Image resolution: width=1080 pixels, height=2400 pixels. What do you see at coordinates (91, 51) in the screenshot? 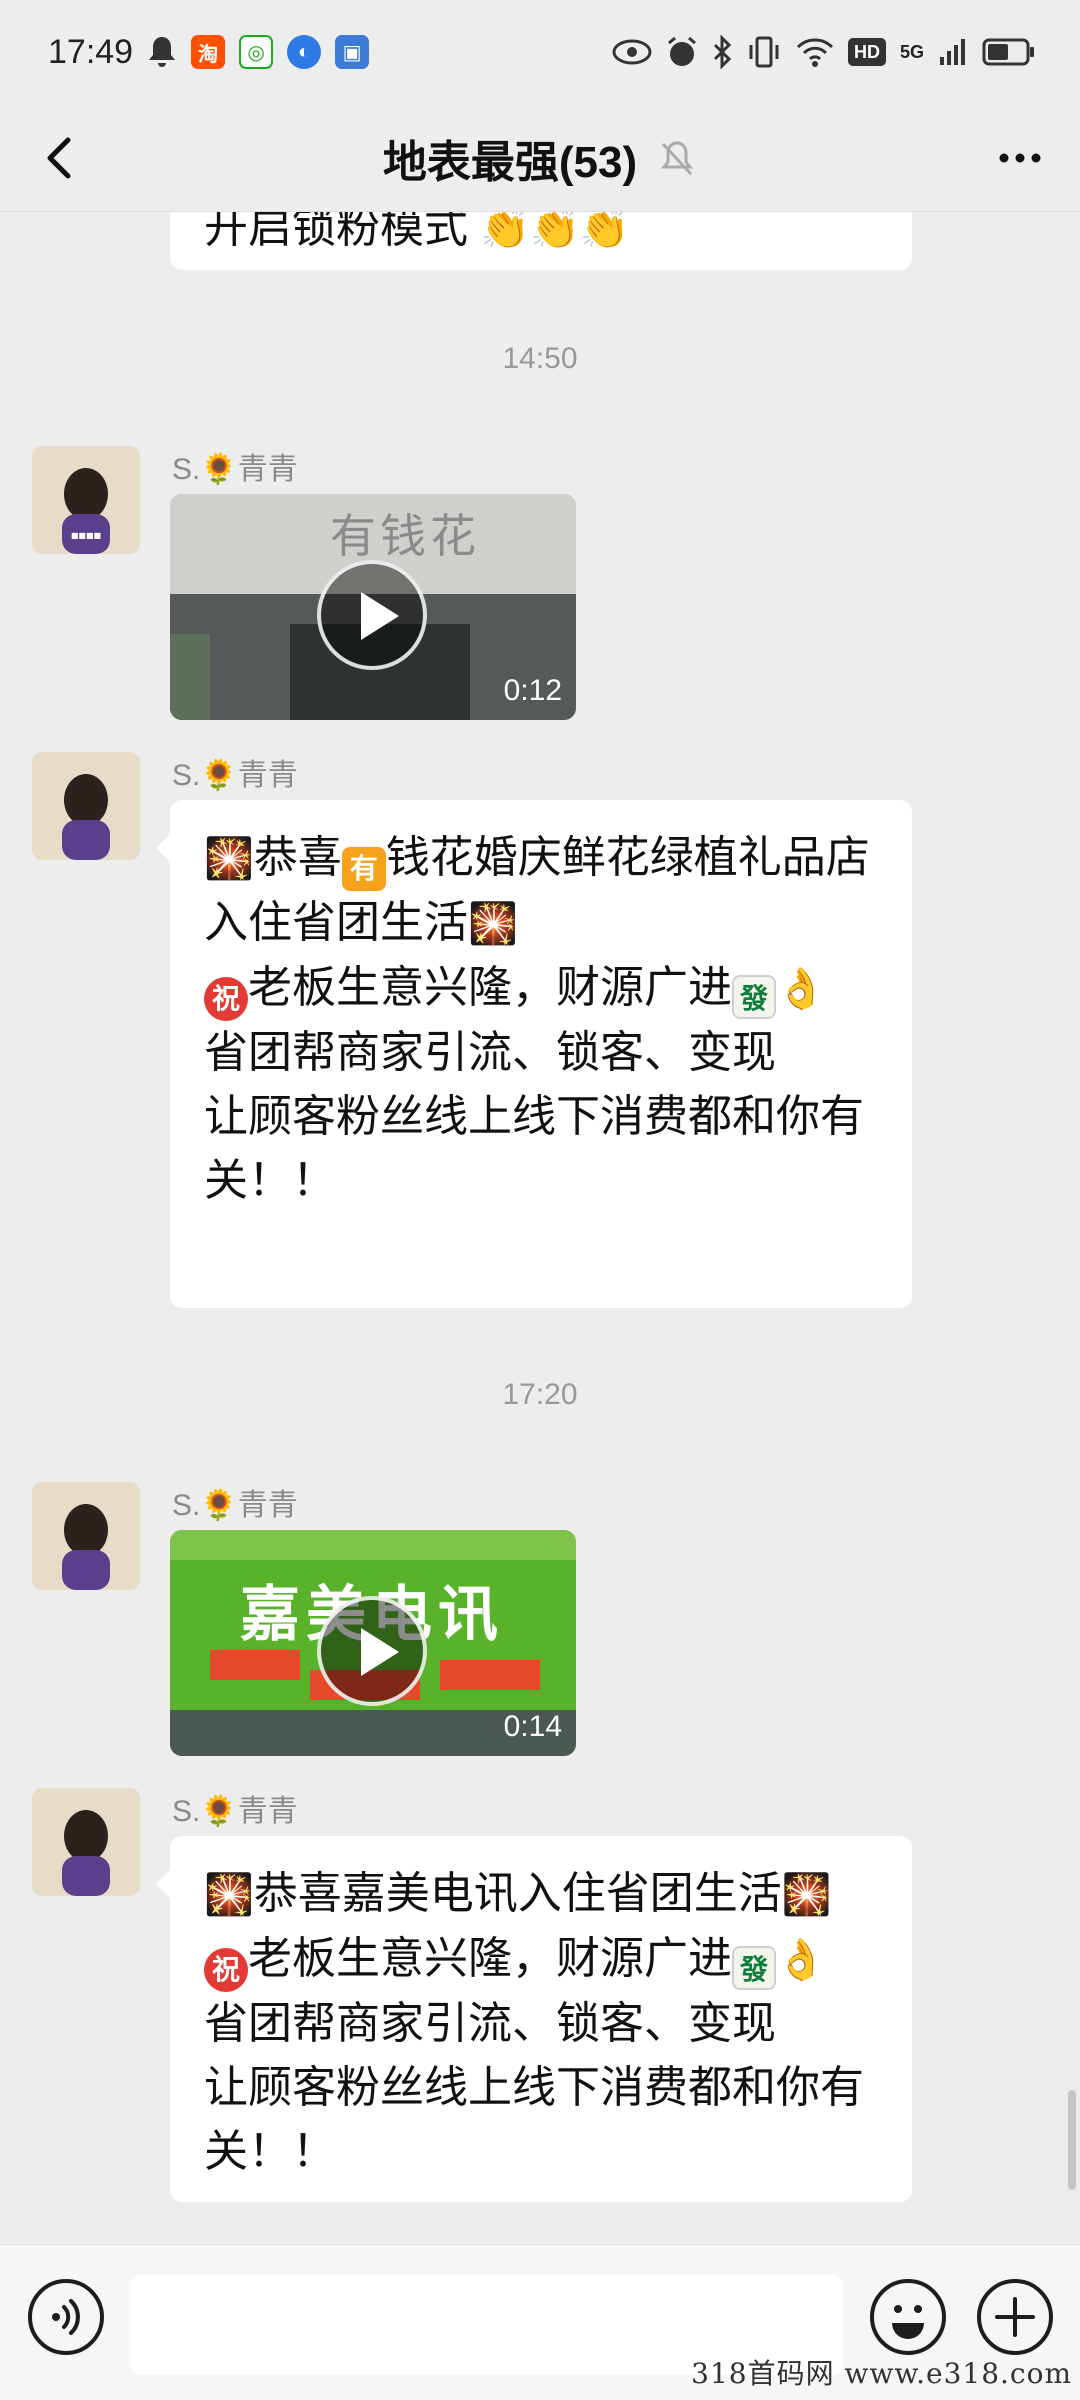
I see `status-time: 17:49` at bounding box center [91, 51].